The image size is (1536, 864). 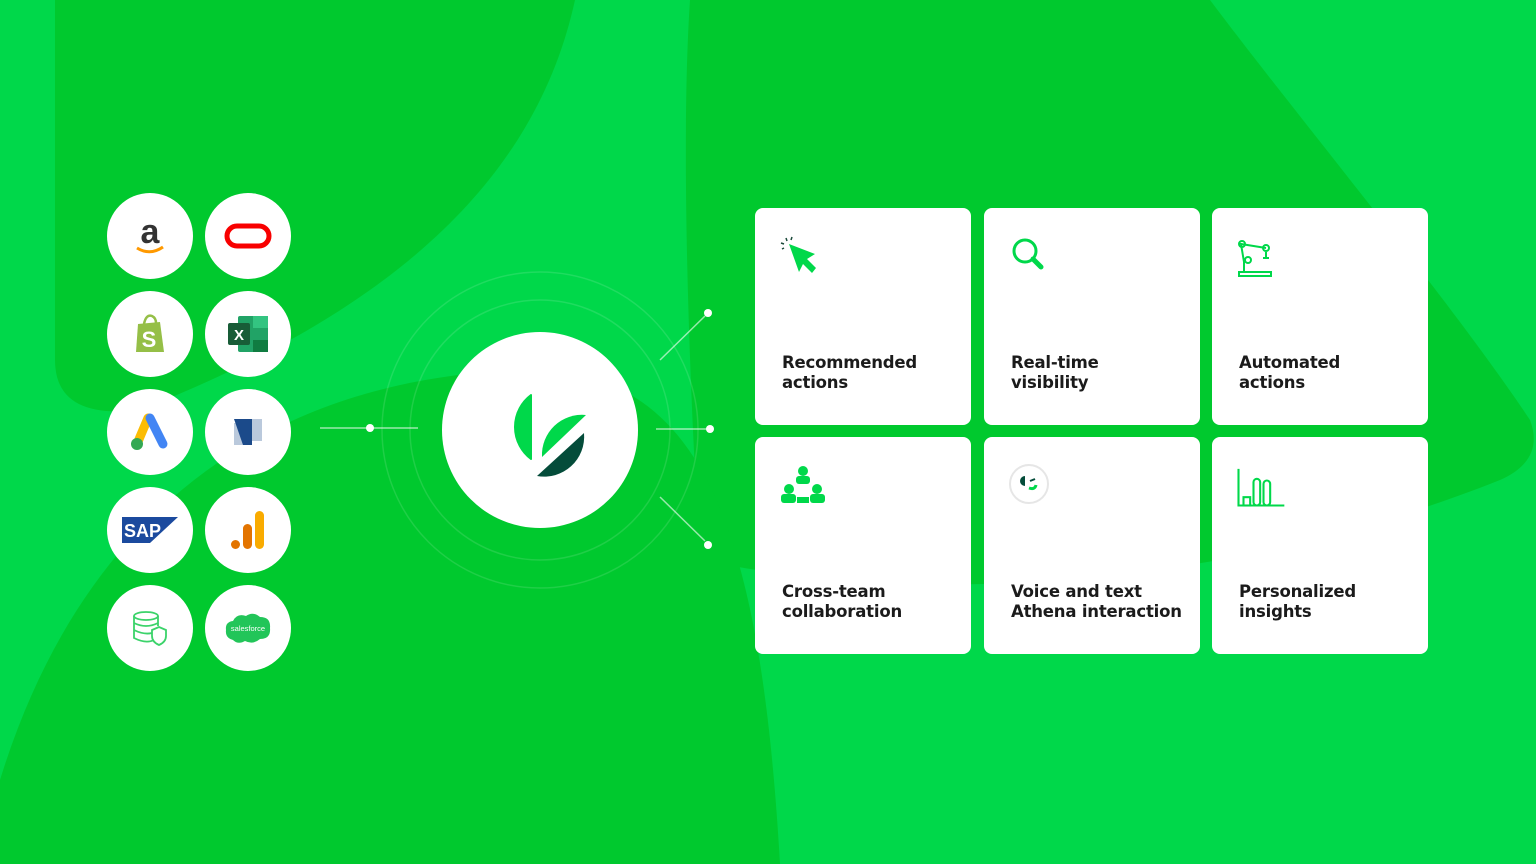 What do you see at coordinates (540, 430) in the screenshot?
I see `athena-hub-logo` at bounding box center [540, 430].